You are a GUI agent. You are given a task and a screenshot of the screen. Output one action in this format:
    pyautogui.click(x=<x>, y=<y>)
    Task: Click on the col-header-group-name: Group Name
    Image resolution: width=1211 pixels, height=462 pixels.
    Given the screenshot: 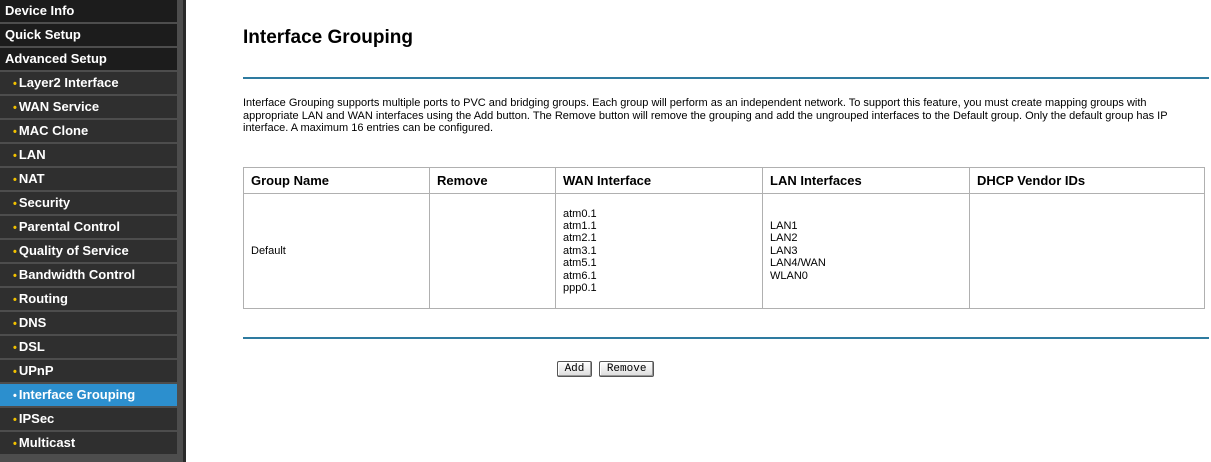 What is the action you would take?
    pyautogui.click(x=336, y=180)
    